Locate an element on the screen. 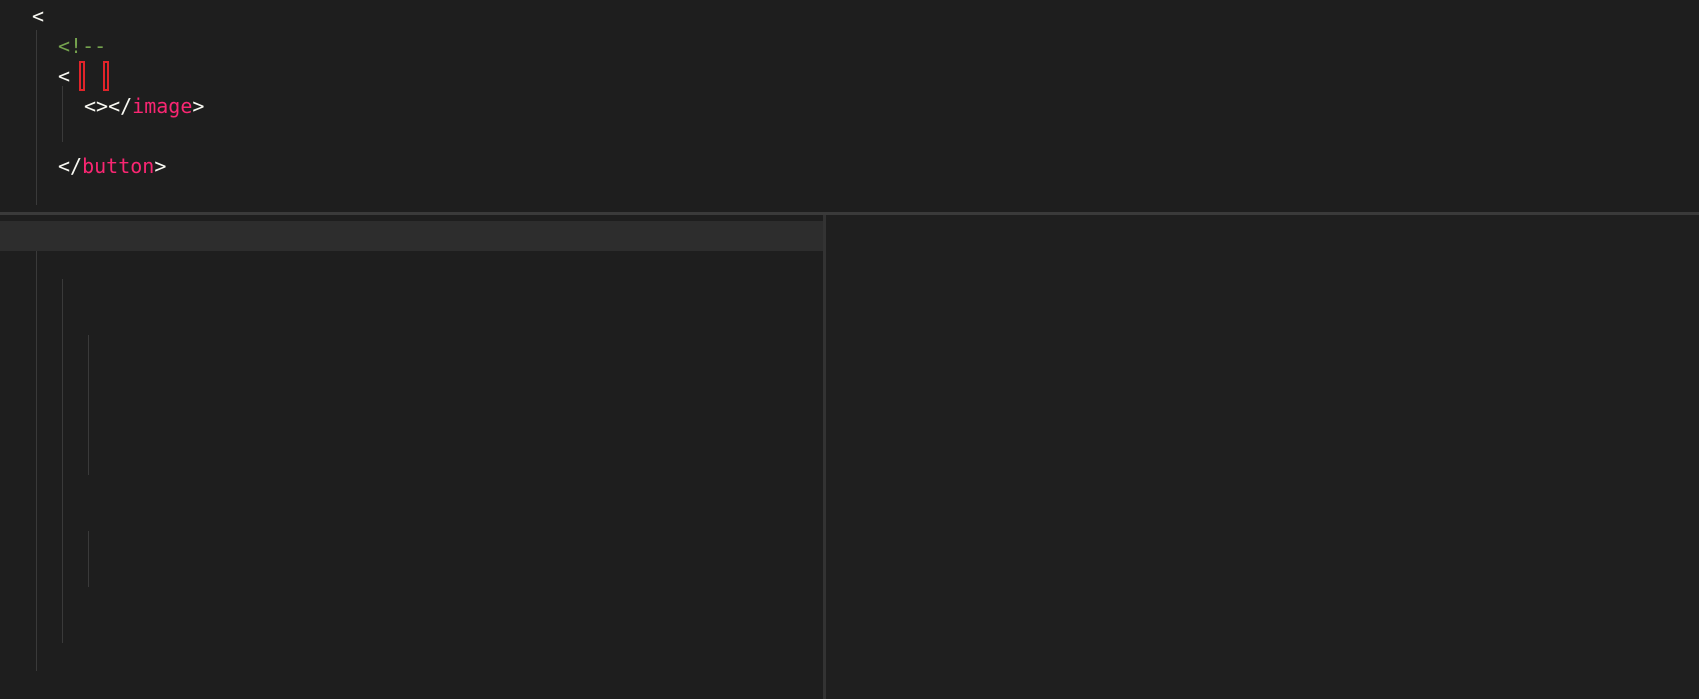 The height and width of the screenshot is (699, 1699). current-line-highlight is located at coordinates (411, 236).